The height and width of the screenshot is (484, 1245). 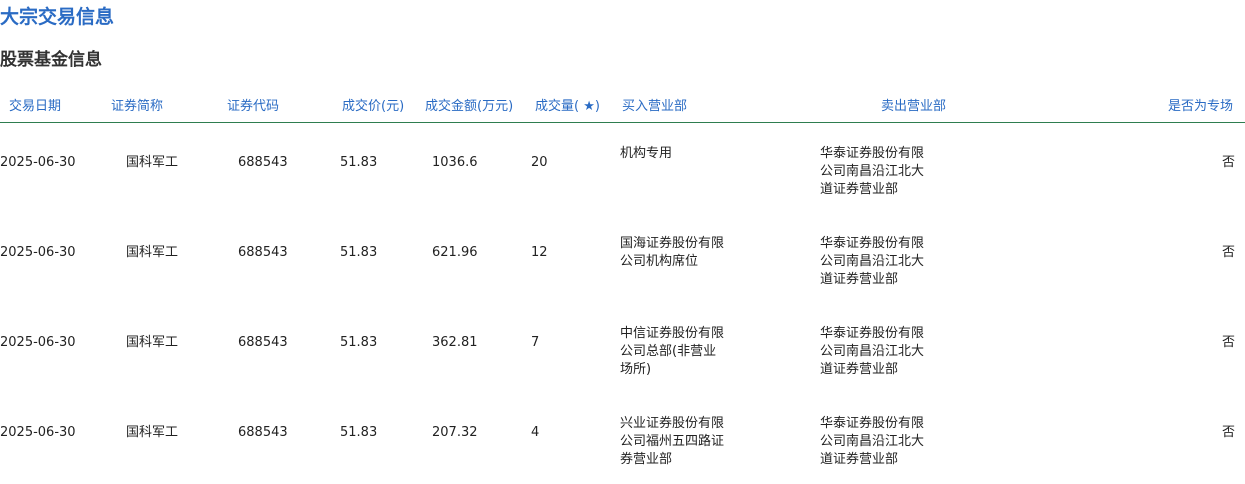 What do you see at coordinates (539, 162) in the screenshot?
I see `cell-volume: 20` at bounding box center [539, 162].